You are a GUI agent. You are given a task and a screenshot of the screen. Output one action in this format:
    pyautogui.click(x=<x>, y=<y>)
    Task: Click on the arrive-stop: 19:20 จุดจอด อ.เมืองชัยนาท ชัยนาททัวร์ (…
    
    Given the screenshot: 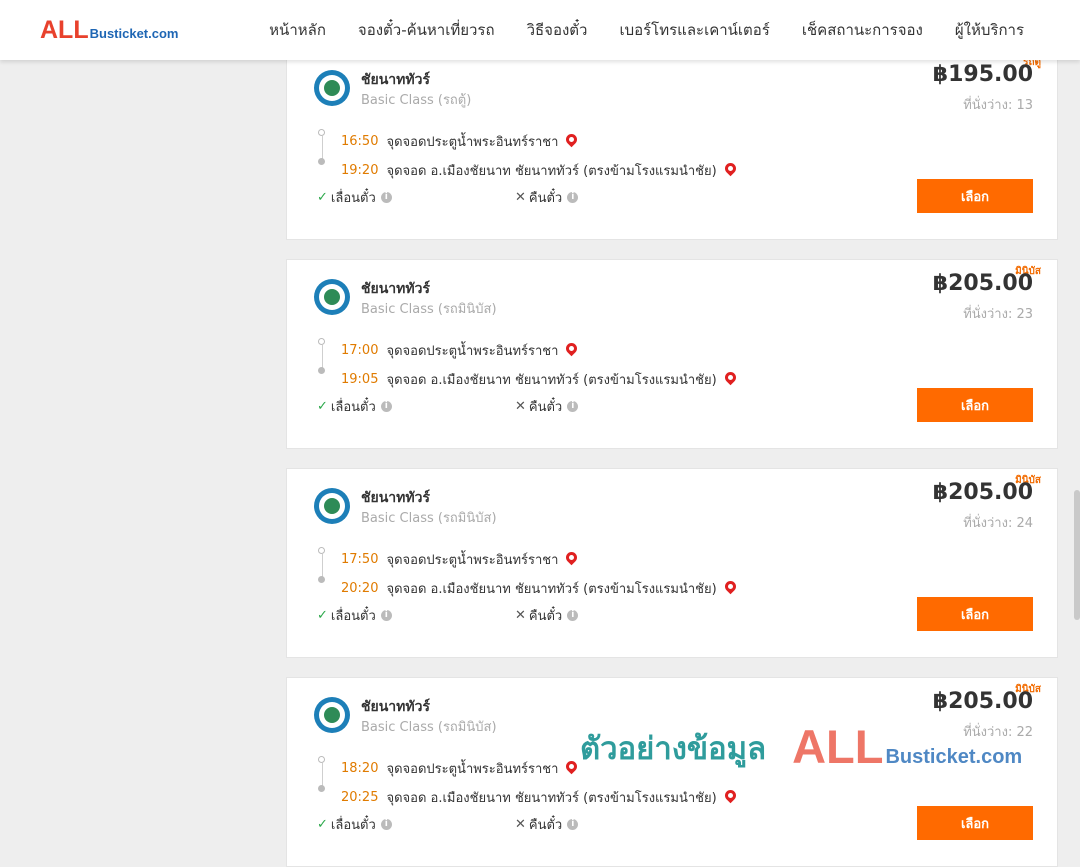 What is the action you would take?
    pyautogui.click(x=539, y=170)
    